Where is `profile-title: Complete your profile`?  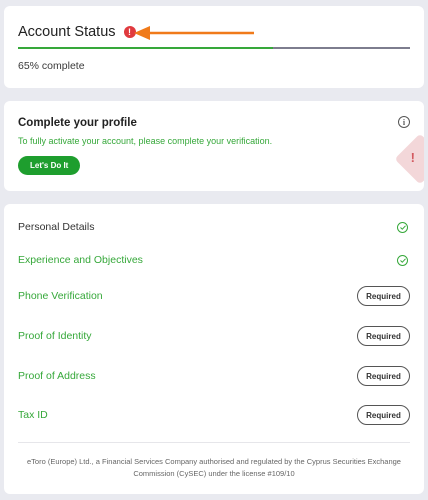
profile-title: Complete your profile is located at coordinates (77, 123).